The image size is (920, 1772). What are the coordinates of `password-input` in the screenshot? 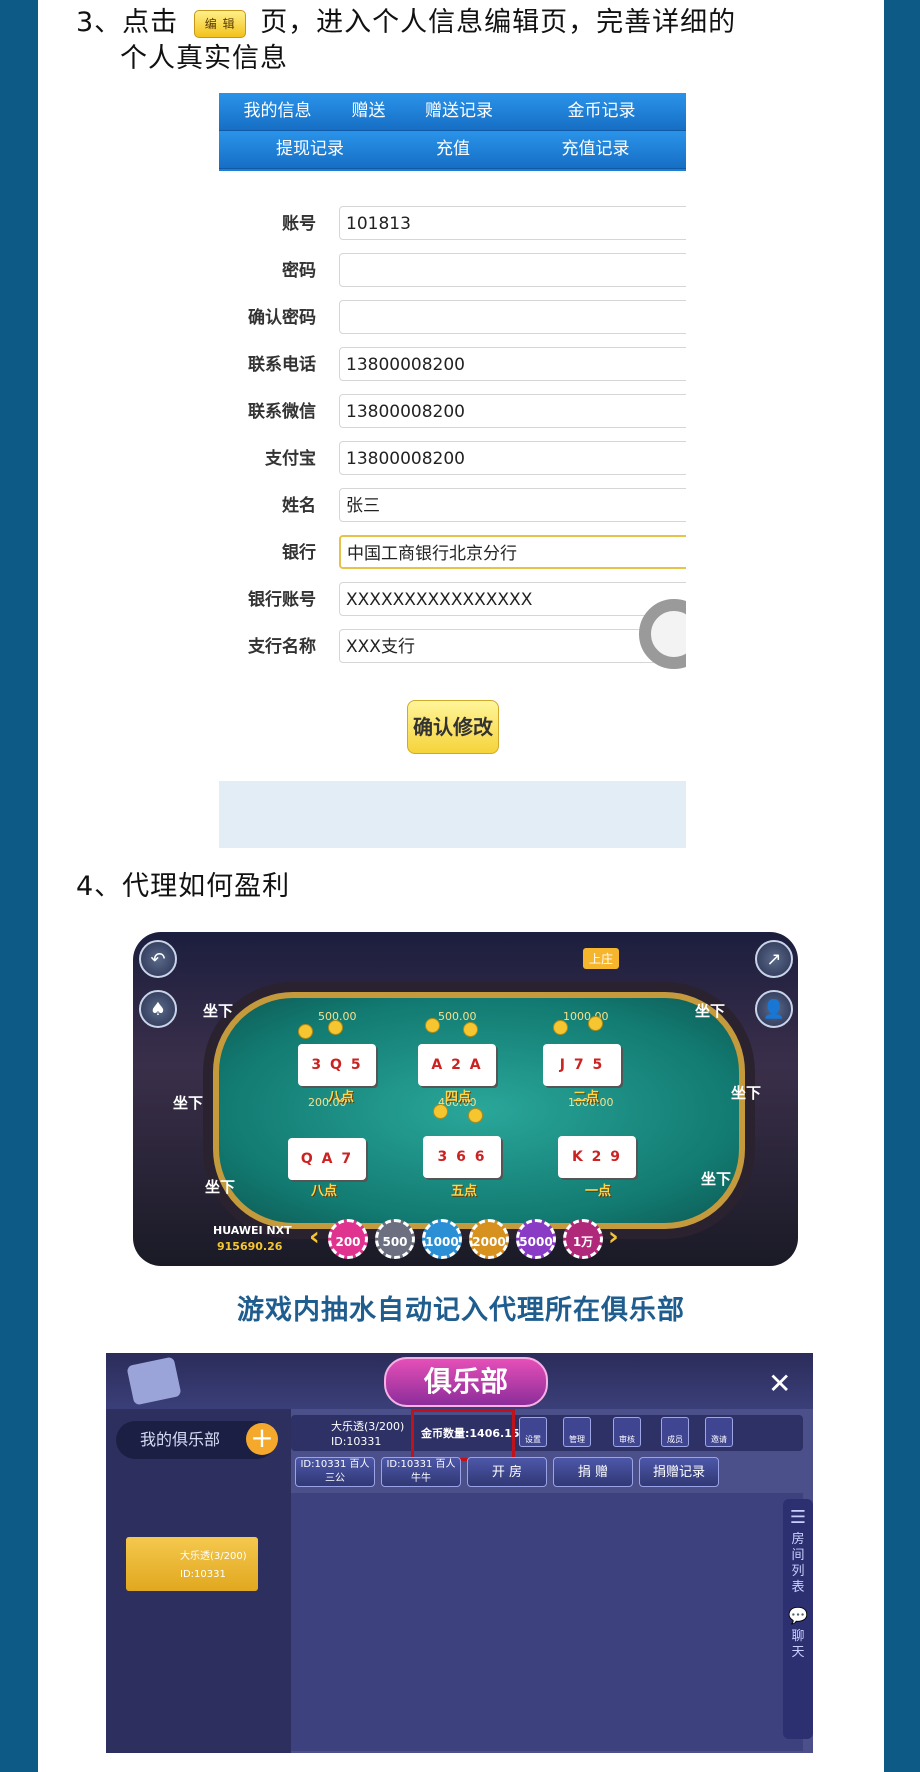 It's located at (512, 270).